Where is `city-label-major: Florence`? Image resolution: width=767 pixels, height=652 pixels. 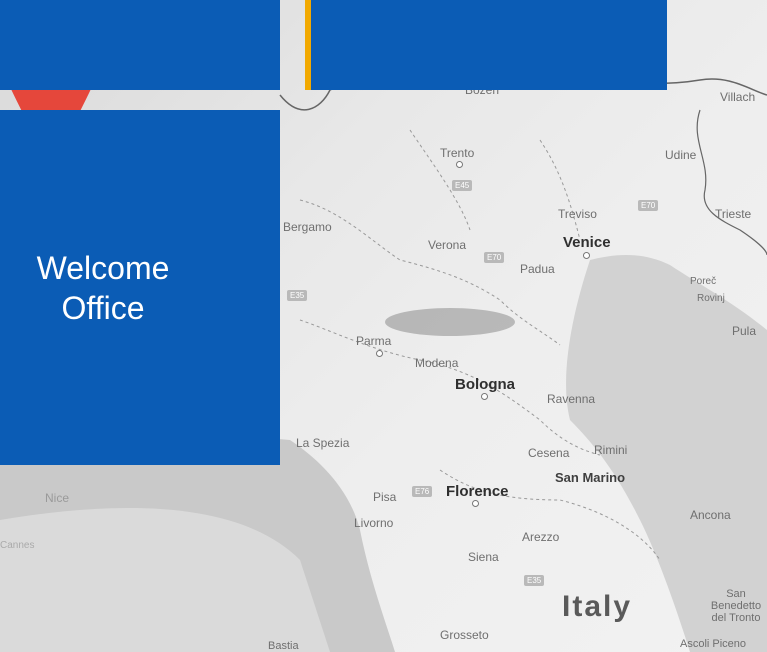 city-label-major: Florence is located at coordinates (477, 491).